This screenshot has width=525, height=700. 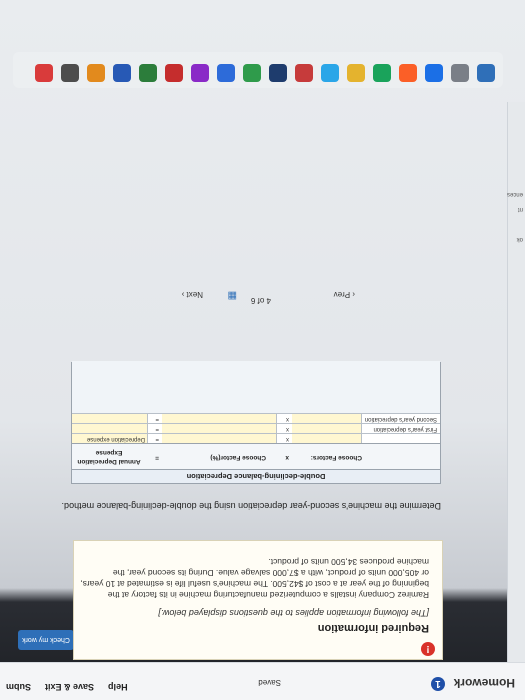 What do you see at coordinates (44, 73) in the screenshot?
I see `misc-app-icon` at bounding box center [44, 73].